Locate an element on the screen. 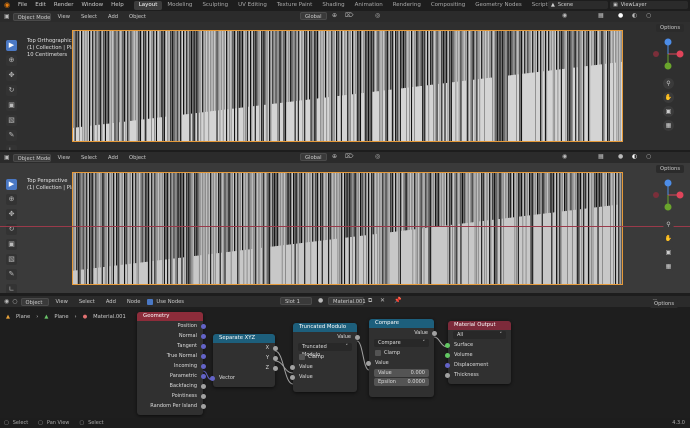  viewport2-pivot-icon: ⊕ is located at coordinates (334, 156).